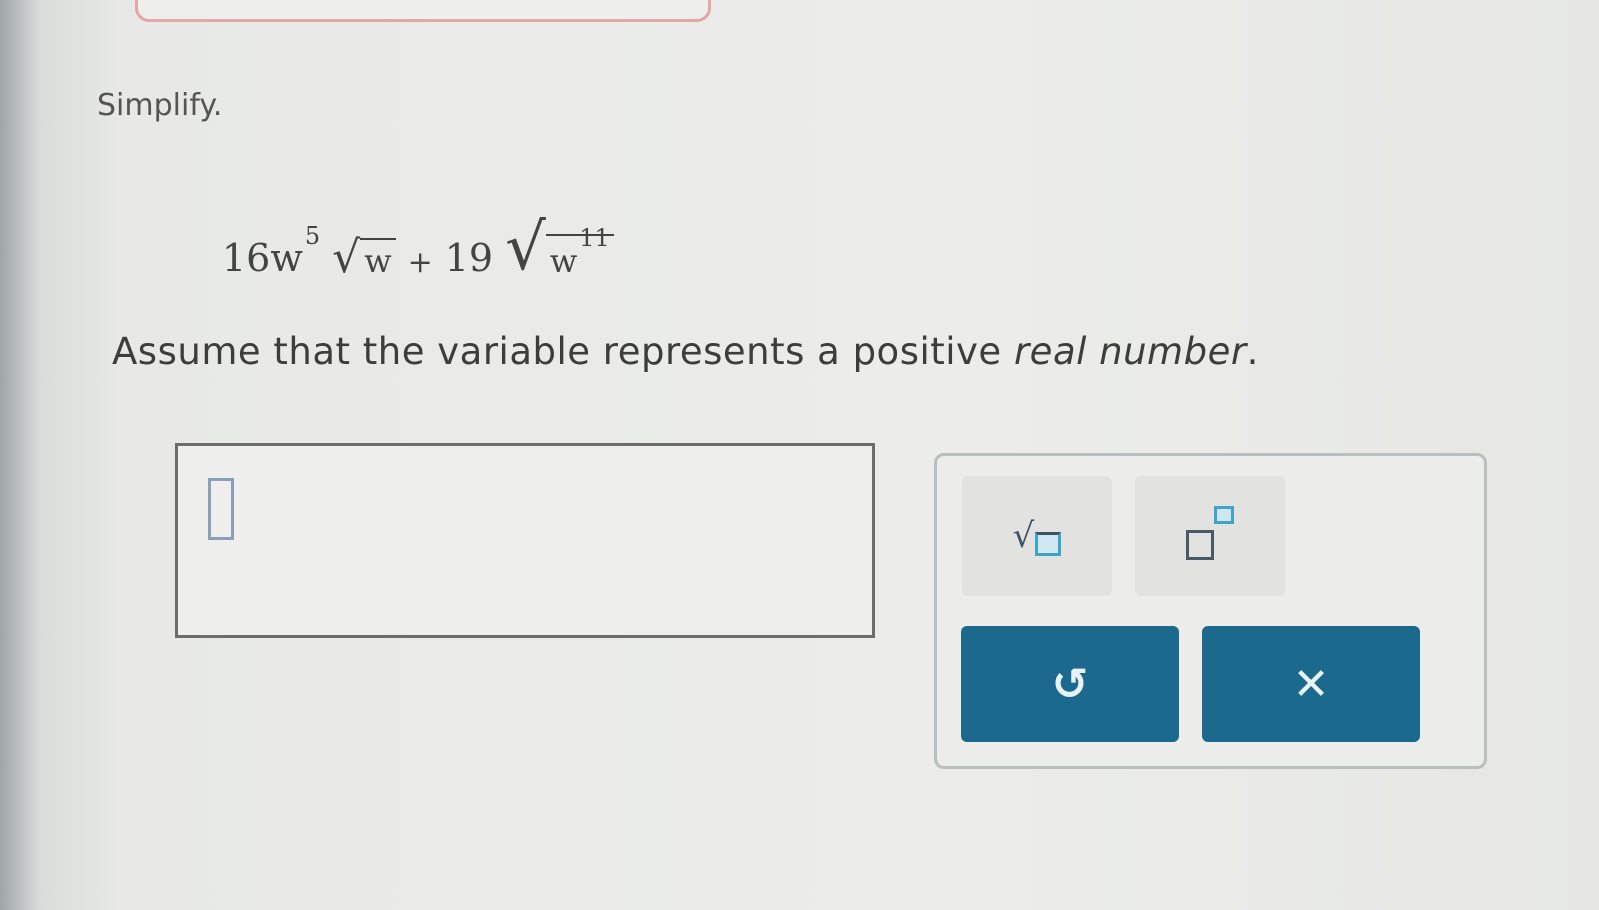 This screenshot has width=1599, height=910. I want to click on exponent-icon, so click(1210, 536).